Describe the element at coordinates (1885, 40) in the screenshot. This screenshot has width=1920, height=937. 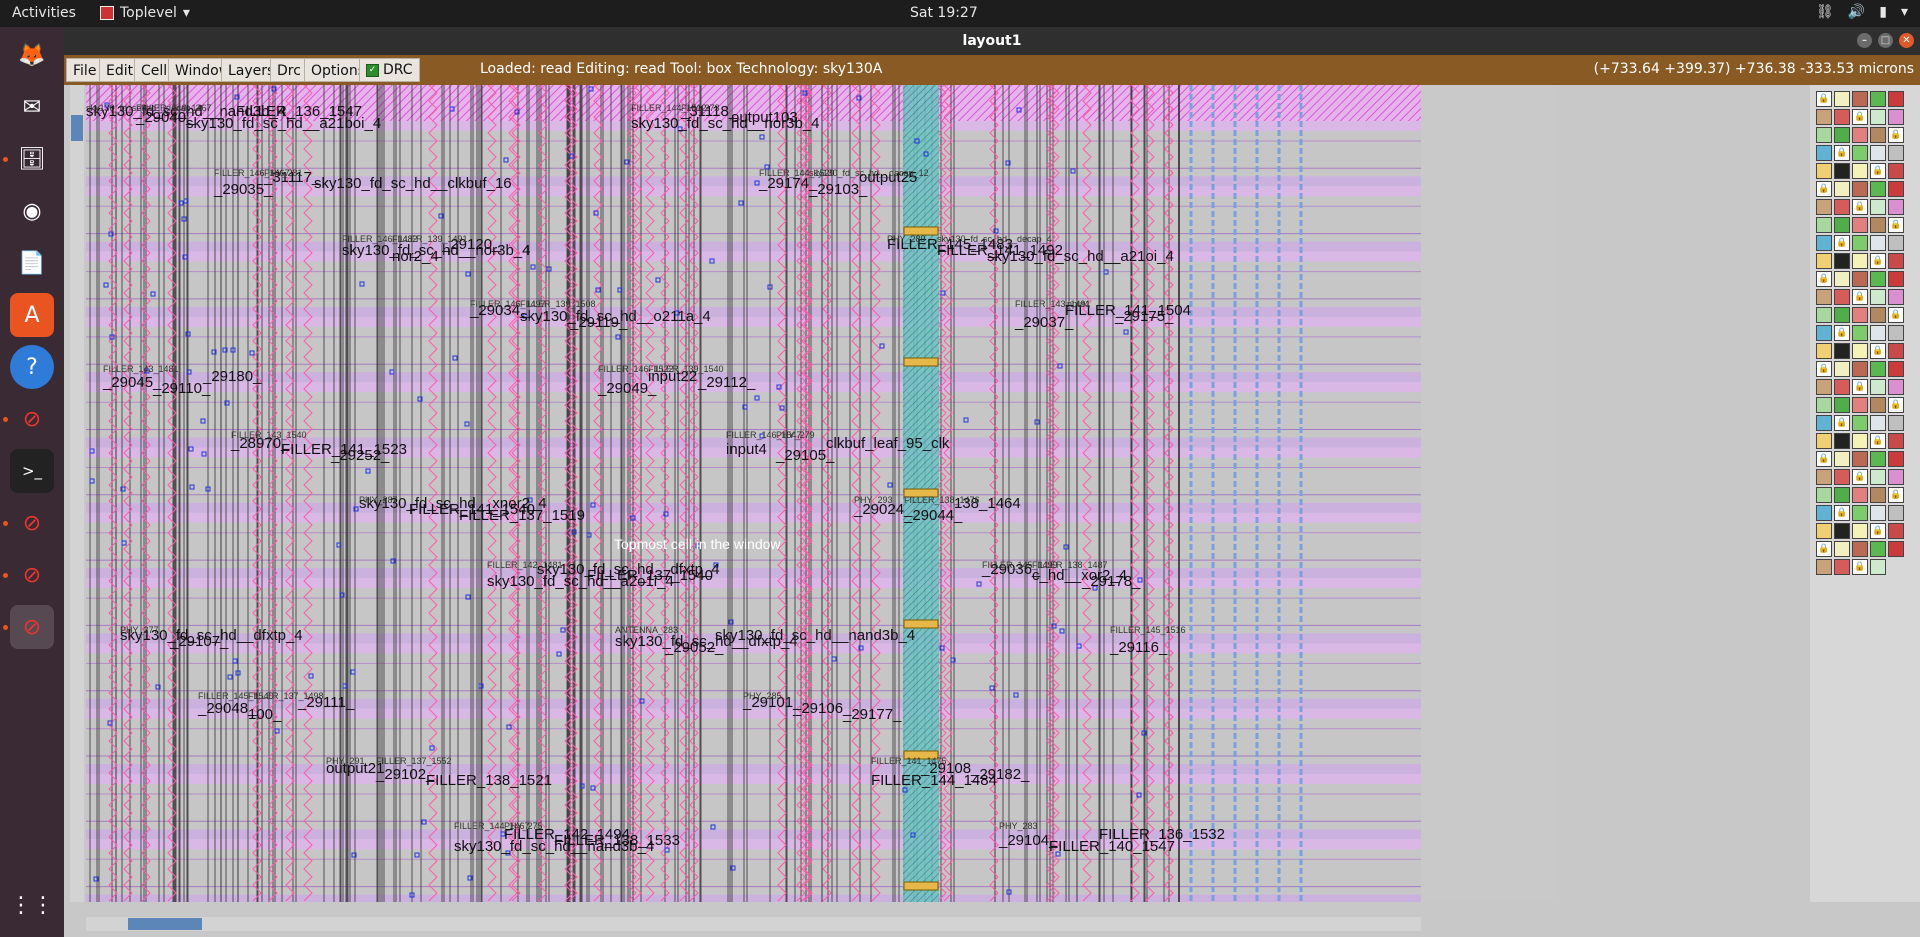
I see `maximize-icon: □` at that location.